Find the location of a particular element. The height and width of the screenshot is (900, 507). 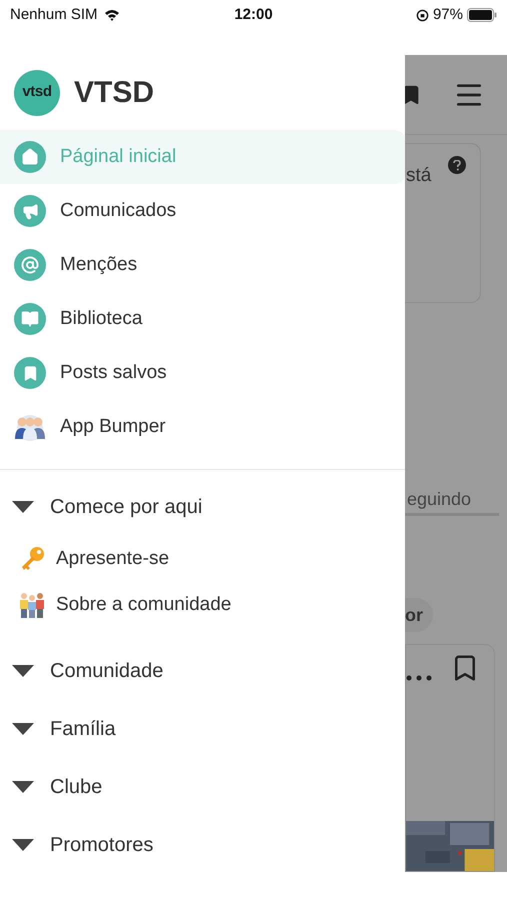

card: stá is located at coordinates (443, 223).